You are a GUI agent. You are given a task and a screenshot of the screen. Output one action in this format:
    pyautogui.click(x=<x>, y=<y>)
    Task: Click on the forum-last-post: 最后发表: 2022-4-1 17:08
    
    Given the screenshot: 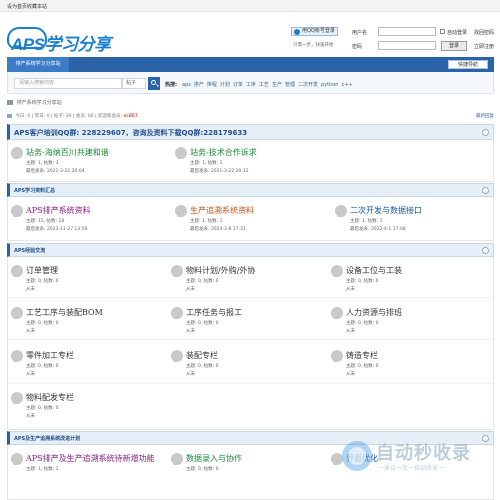 What is the action you would take?
    pyautogui.click(x=378, y=229)
    